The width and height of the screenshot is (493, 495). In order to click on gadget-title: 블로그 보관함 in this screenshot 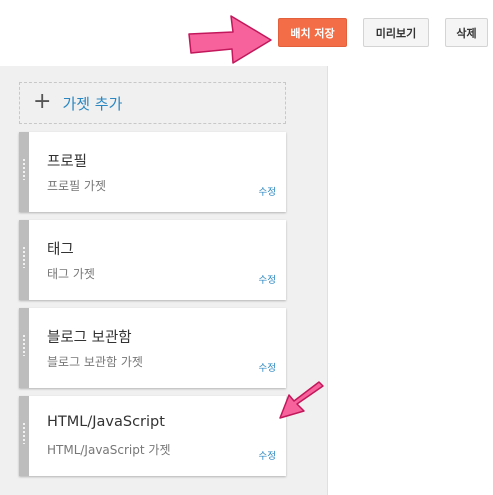, I will do `click(89, 338)`.